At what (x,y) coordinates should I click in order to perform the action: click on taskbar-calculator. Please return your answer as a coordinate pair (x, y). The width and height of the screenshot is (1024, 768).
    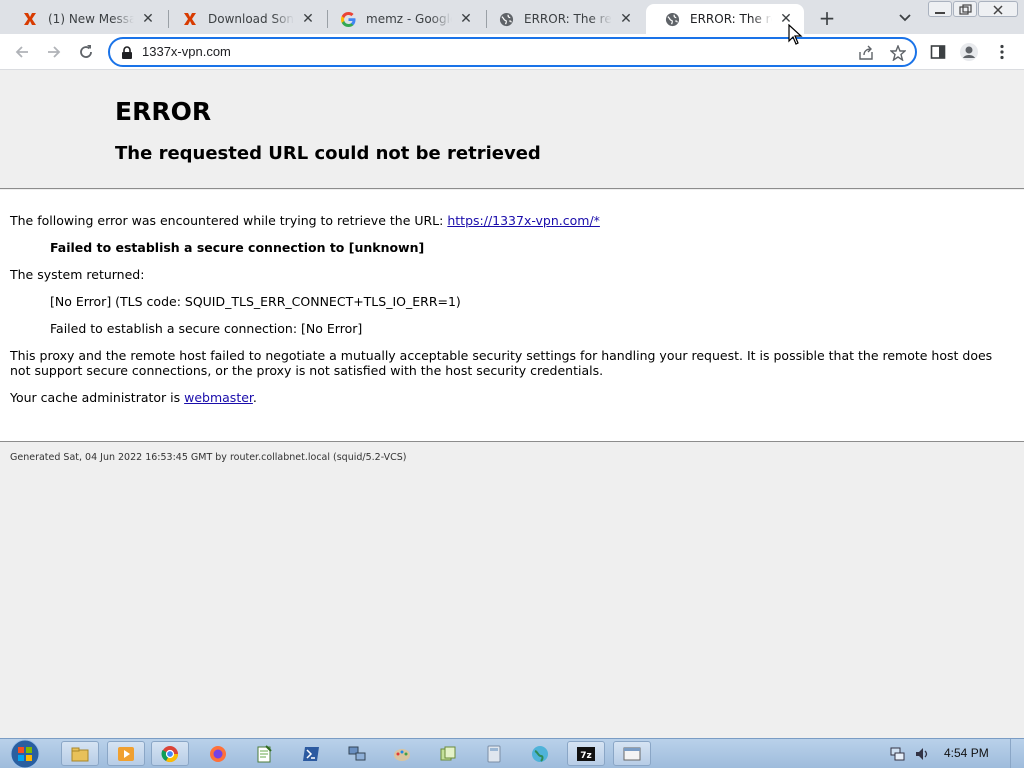
    Looking at the image, I should click on (494, 753).